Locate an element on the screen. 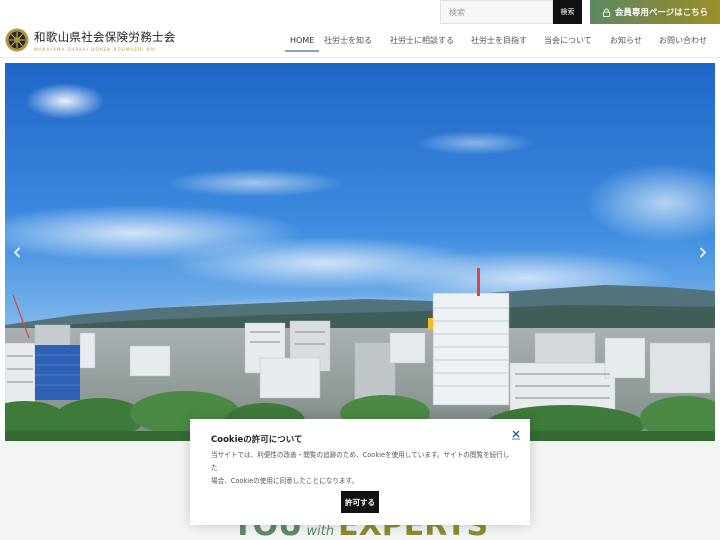 Image resolution: width=720 pixels, height=540 pixels. close-icon is located at coordinates (516, 434).